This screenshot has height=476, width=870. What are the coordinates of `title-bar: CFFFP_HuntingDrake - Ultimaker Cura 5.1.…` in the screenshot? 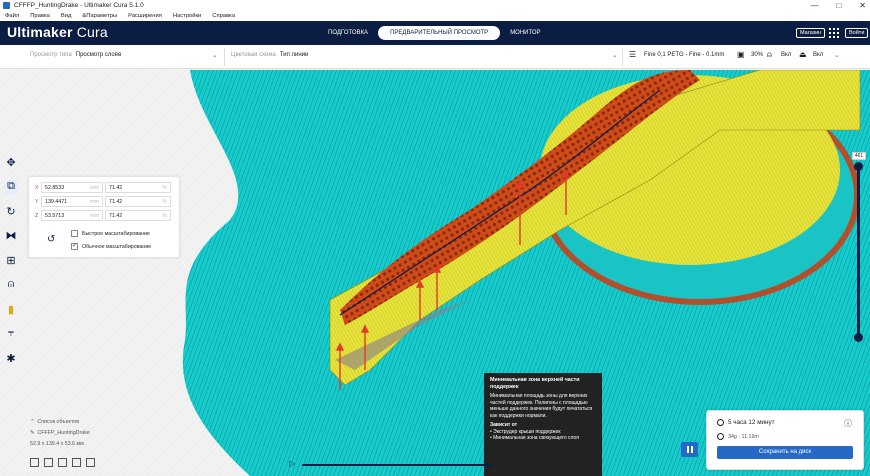 It's located at (435, 5).